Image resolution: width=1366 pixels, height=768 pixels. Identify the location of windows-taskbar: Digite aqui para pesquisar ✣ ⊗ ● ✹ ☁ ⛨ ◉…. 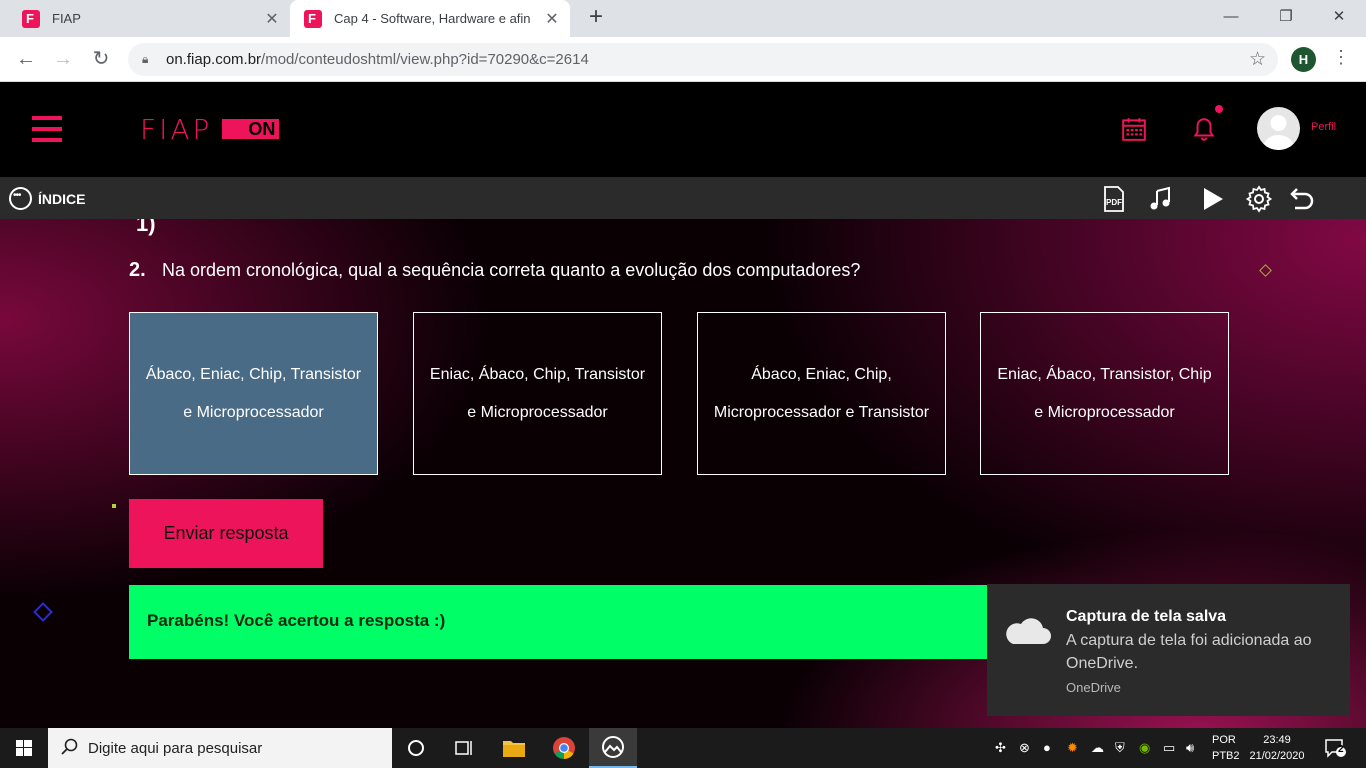
(683, 748).